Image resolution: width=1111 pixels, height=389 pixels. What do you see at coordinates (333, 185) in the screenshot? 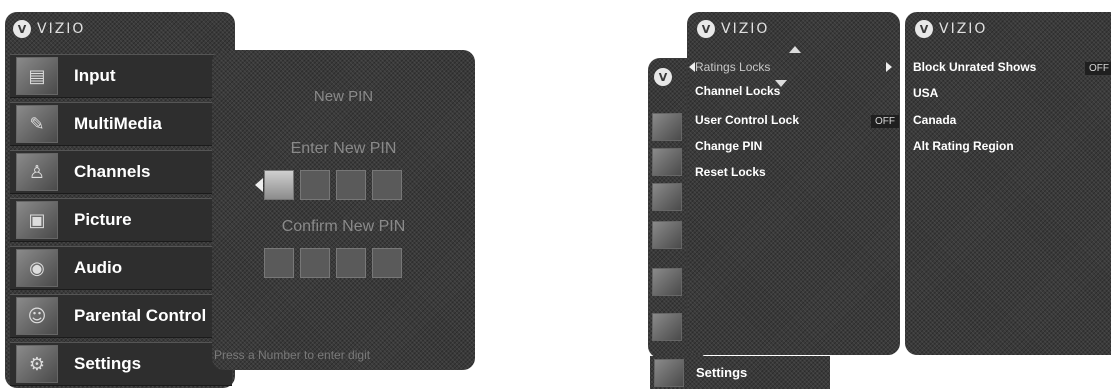
I see `enter-pin-row` at bounding box center [333, 185].